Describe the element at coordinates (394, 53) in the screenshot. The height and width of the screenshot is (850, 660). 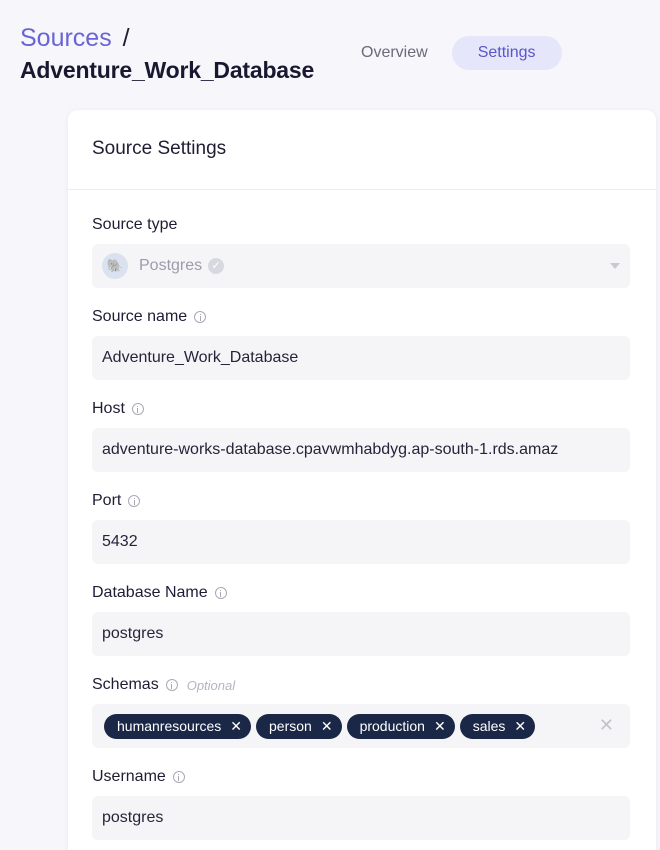
I see `tab-overview: Overview` at that location.